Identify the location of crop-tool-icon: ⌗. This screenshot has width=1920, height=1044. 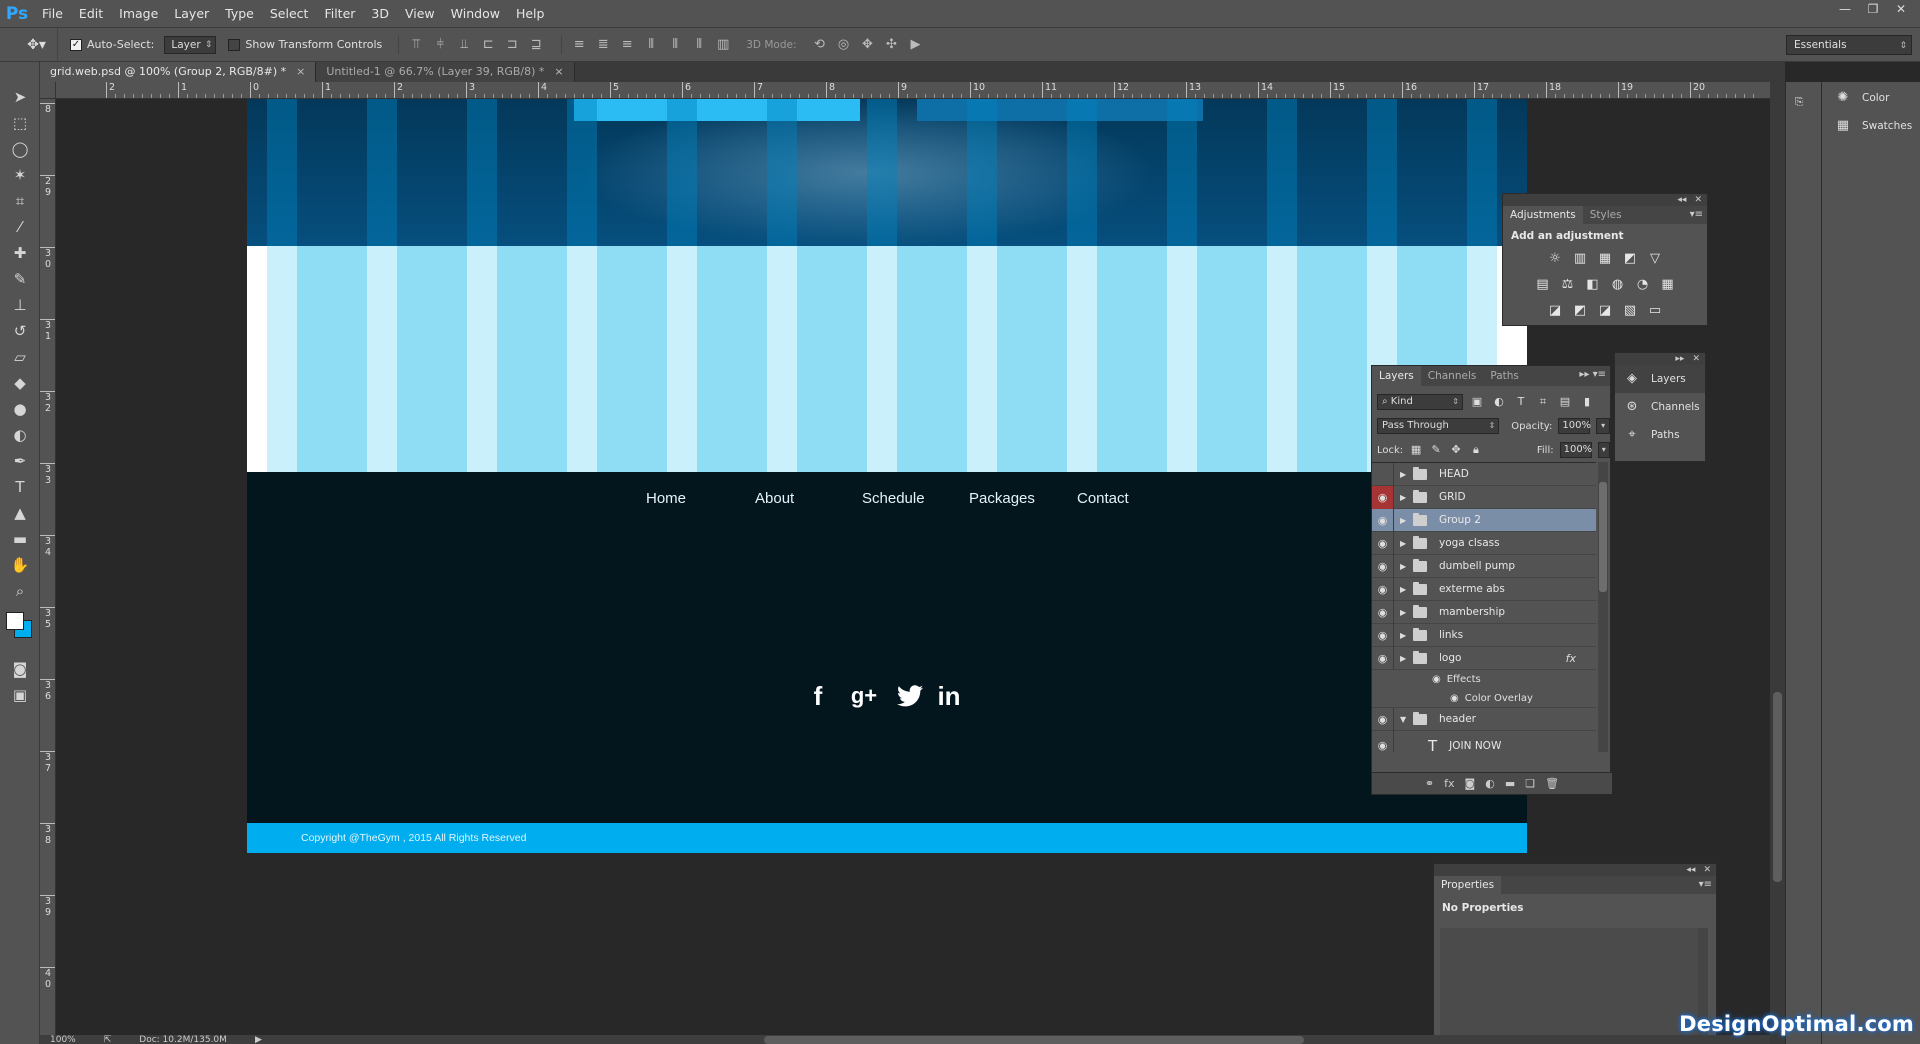
(20, 201).